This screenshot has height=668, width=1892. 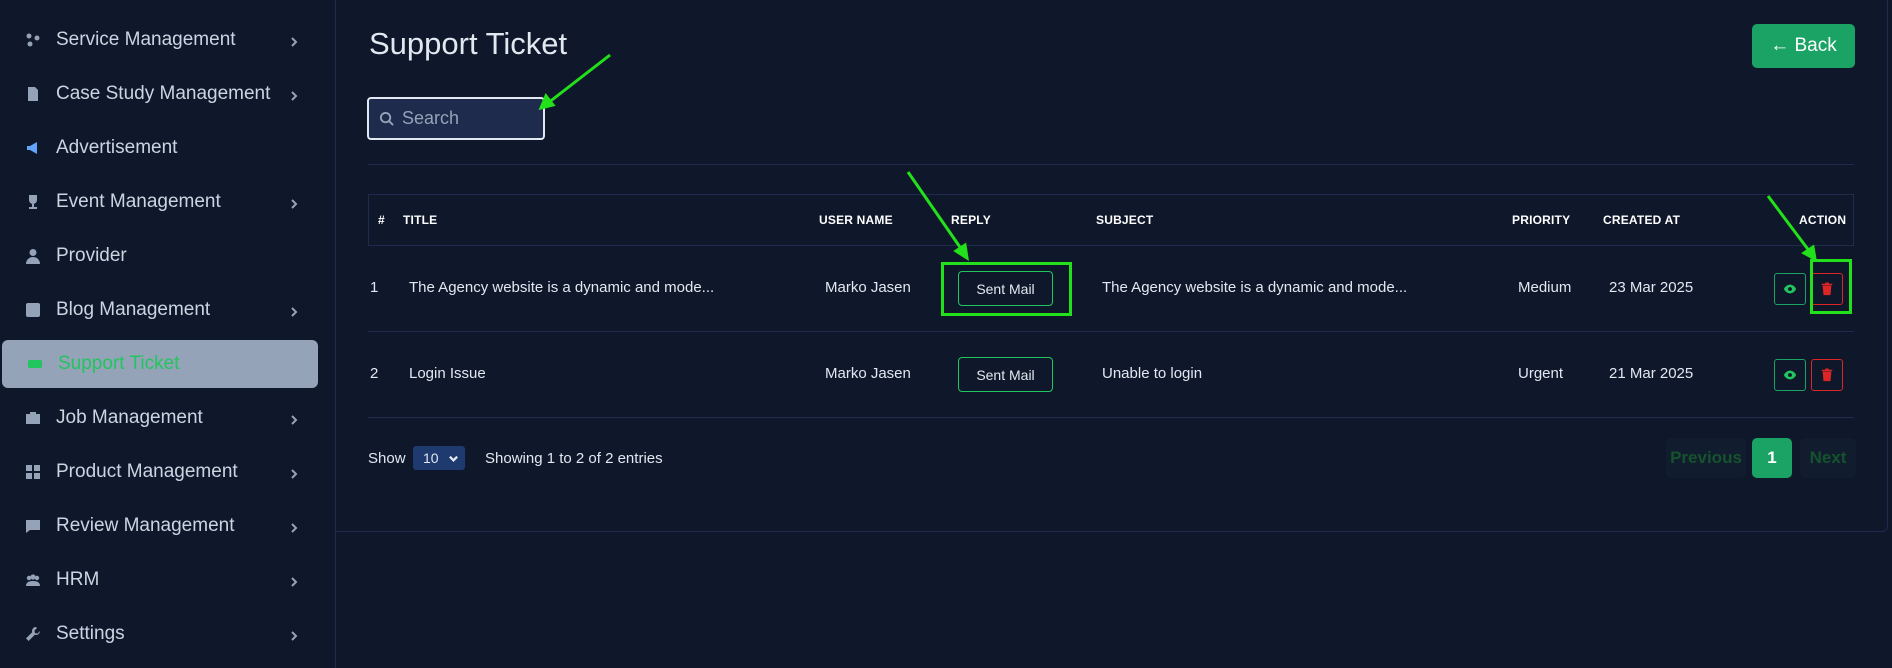 What do you see at coordinates (431, 458) in the screenshot?
I see `page-size-value: 10` at bounding box center [431, 458].